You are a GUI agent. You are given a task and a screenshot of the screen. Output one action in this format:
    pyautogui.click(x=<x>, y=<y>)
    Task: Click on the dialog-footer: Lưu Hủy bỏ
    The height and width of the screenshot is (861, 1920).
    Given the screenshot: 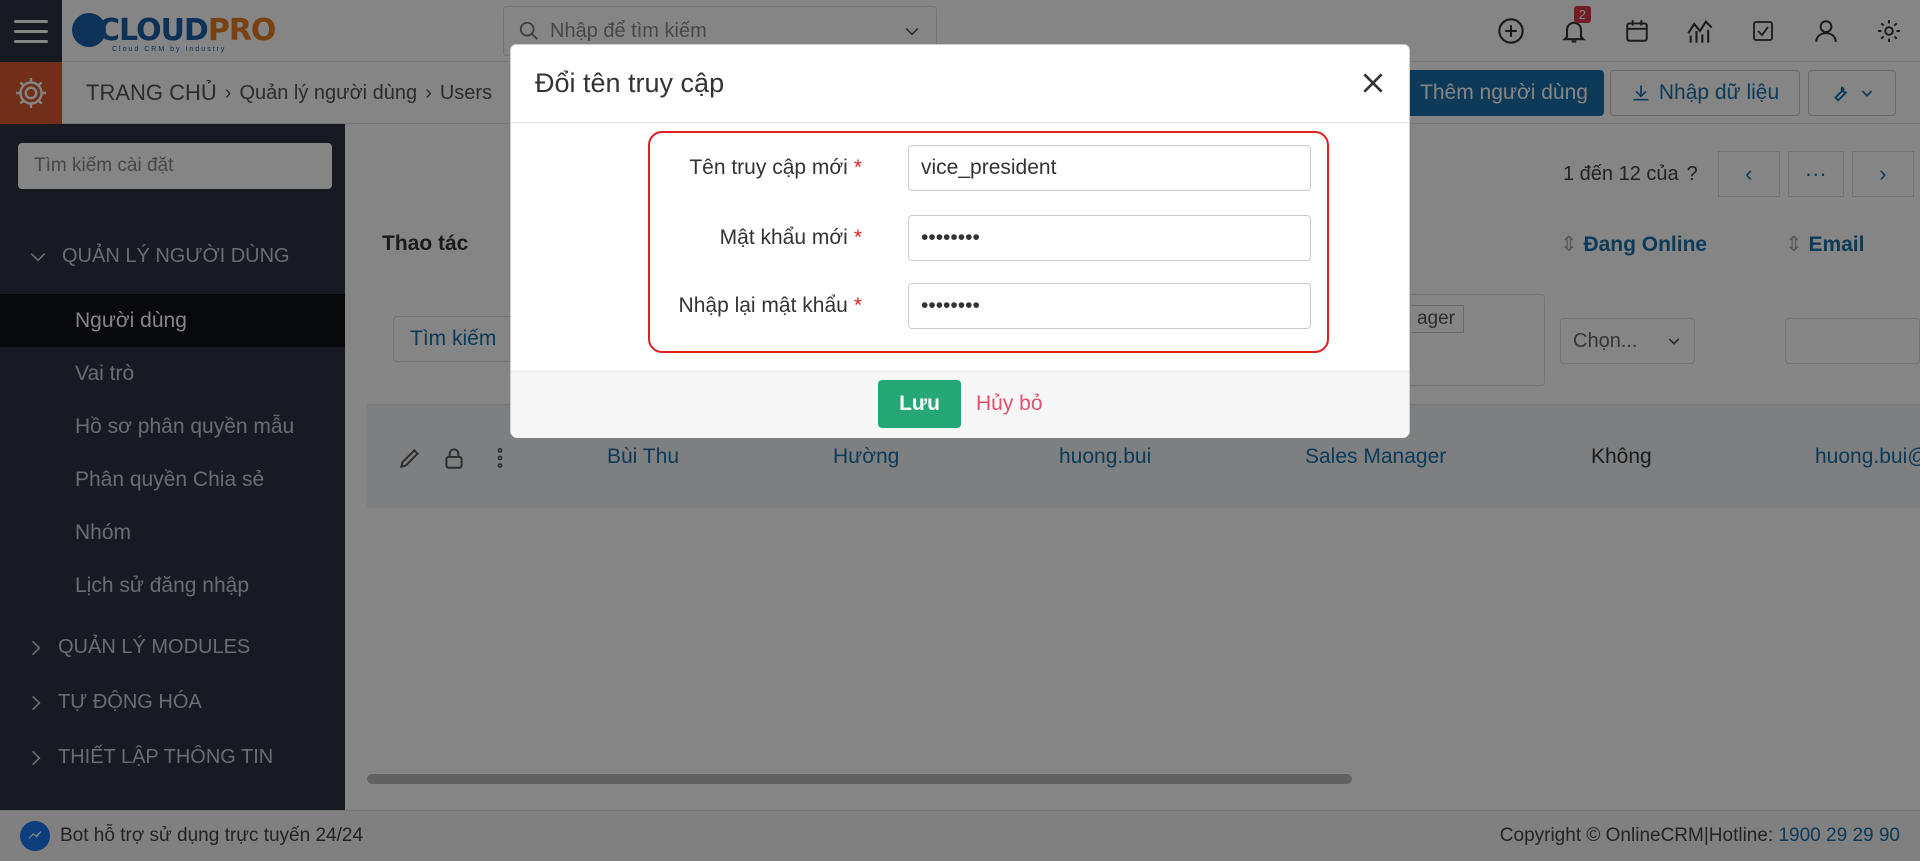 What is the action you would take?
    pyautogui.click(x=960, y=404)
    